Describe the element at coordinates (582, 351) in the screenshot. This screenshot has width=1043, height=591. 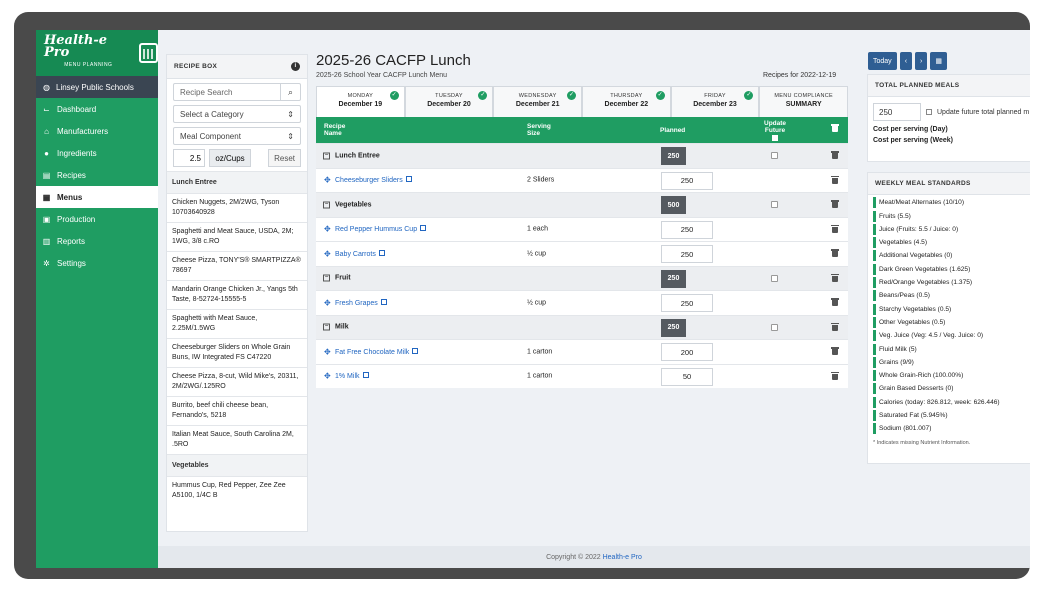
I see `table-row: ✥ Fat Free Chocolate Milk 1 carton 200` at that location.